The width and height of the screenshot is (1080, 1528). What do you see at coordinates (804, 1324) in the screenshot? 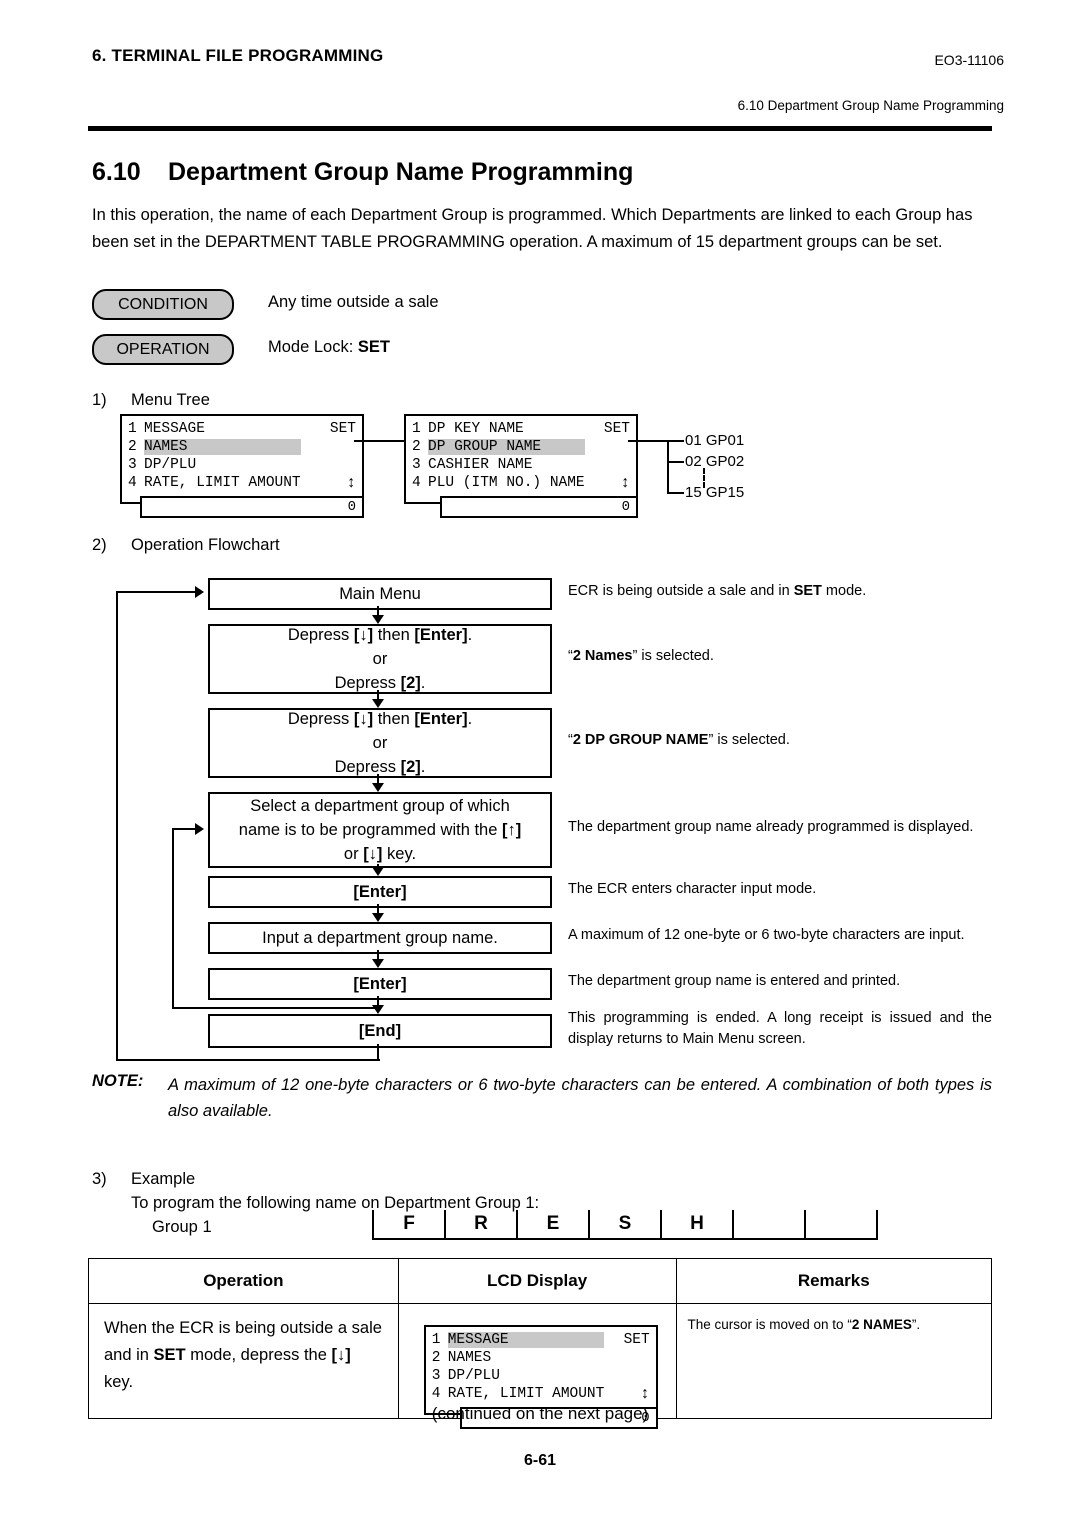
I see `cell-remarks-text: The cursor is moved on to “2 NAMES”.` at bounding box center [804, 1324].